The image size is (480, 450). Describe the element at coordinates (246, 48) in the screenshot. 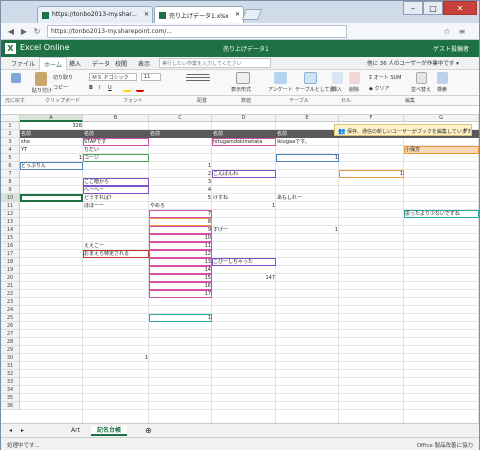

I see `document-title: 売り上げデータ1` at that location.